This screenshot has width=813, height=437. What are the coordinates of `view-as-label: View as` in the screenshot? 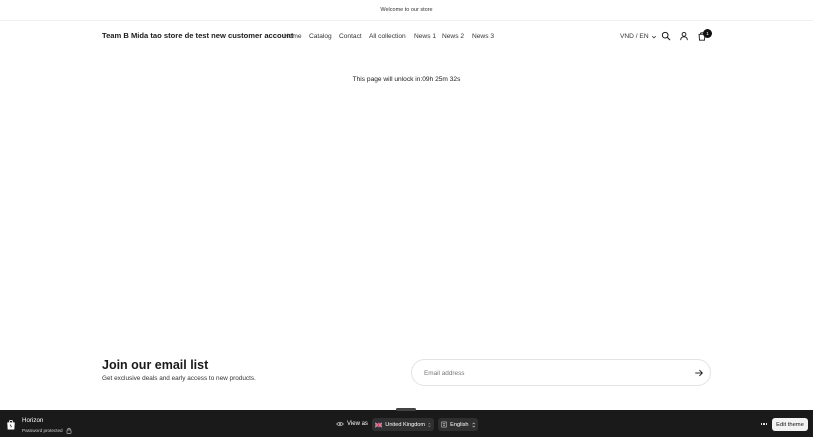 It's located at (352, 424).